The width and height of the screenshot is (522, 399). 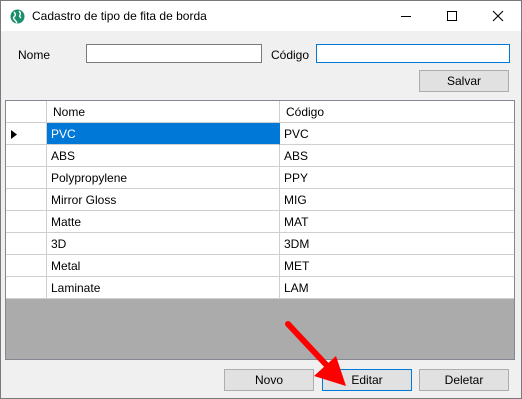 I want to click on code-label: Código, so click(x=290, y=55).